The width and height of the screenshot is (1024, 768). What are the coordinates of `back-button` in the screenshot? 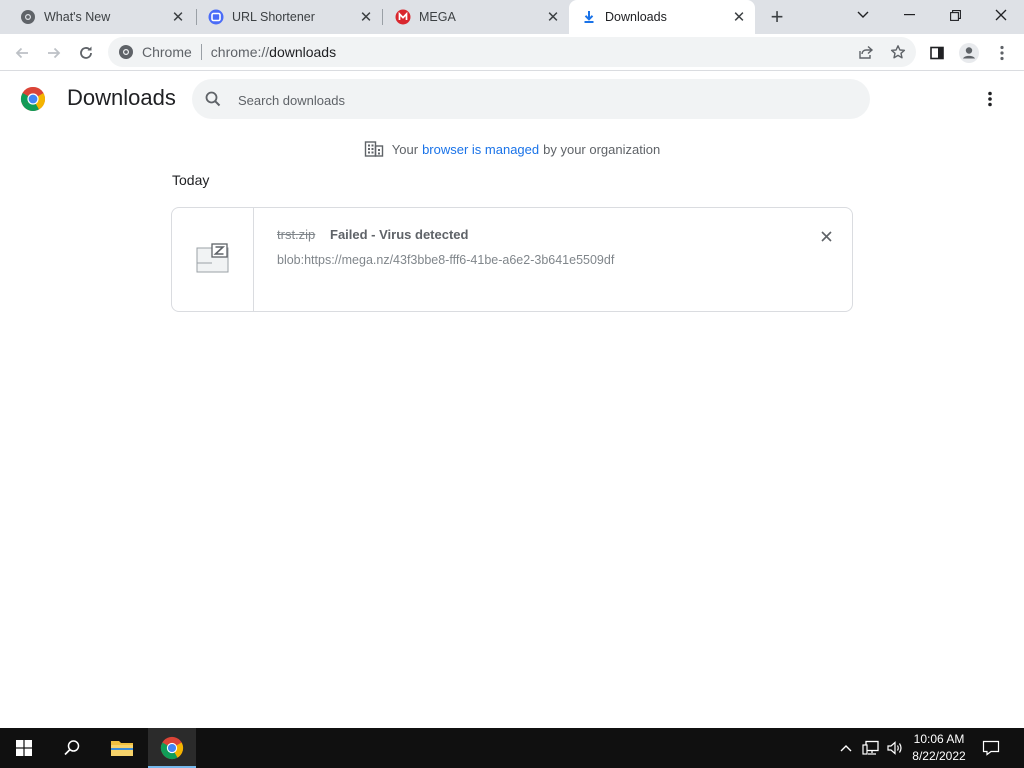 It's located at (22, 53).